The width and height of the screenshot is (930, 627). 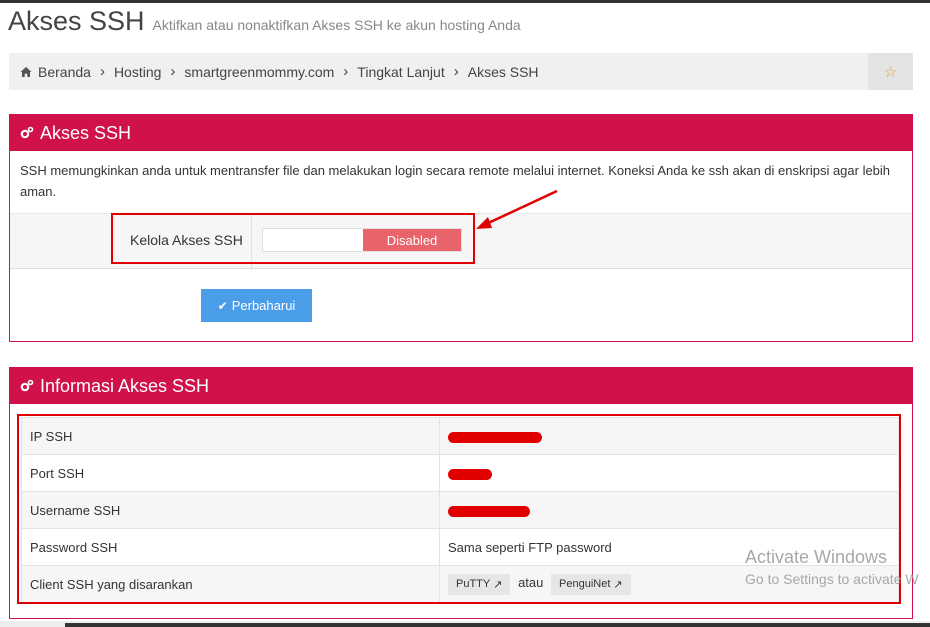 What do you see at coordinates (76, 21) in the screenshot?
I see `page-title: Akses SSH` at bounding box center [76, 21].